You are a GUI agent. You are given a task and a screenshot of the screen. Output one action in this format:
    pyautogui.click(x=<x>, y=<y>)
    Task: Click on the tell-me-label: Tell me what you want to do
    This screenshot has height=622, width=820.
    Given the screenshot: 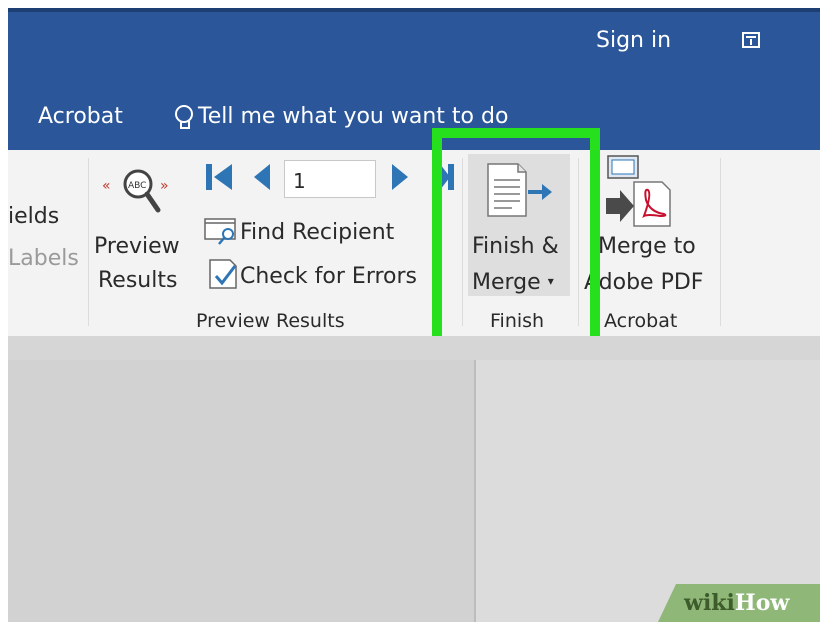 What is the action you would take?
    pyautogui.click(x=353, y=116)
    